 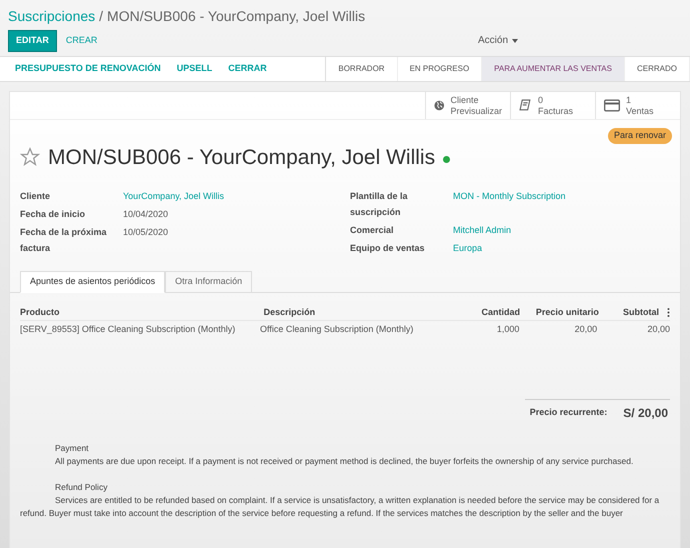 I want to click on field-label: Fecha de inicio, so click(x=53, y=214).